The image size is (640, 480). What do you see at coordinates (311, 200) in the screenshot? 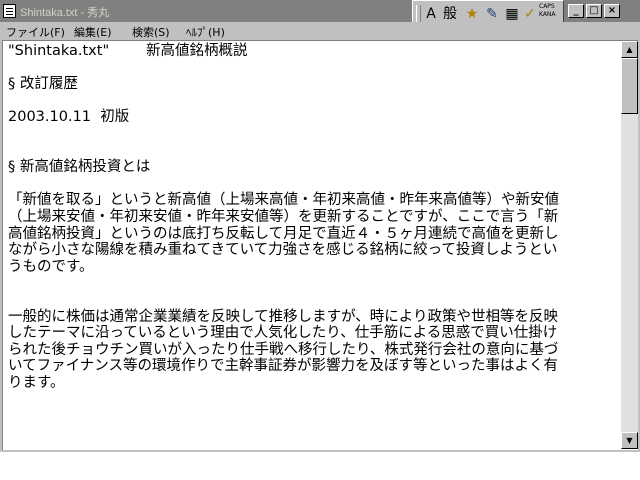
I see `text-line: 「新値を取る」というと新高値（上場来高値・年初来高値・昨年来高値等）や新安値` at bounding box center [311, 200].